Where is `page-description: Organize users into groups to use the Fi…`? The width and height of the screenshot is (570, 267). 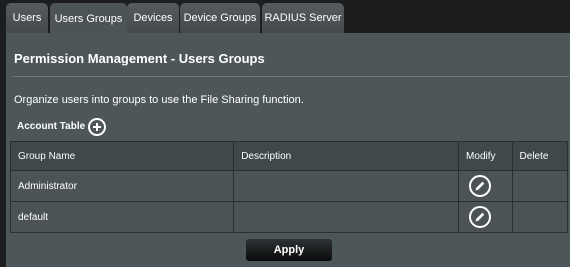
page-description: Organize users into groups to use the Fi… is located at coordinates (159, 100).